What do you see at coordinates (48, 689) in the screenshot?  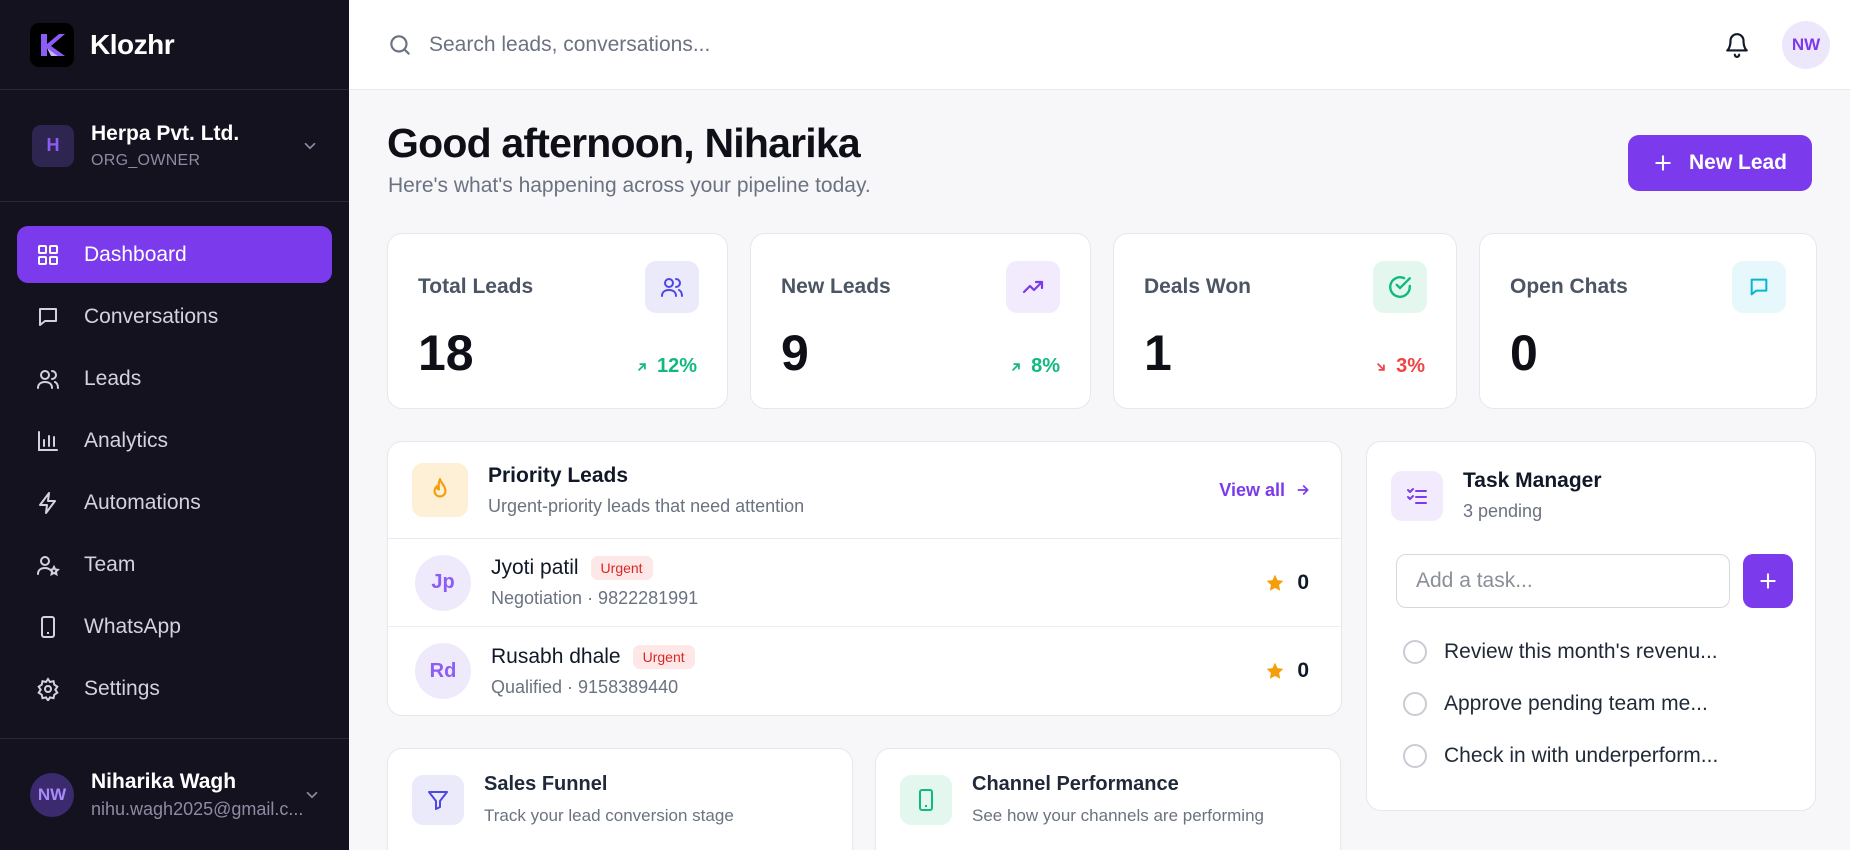 I see `gear-icon` at bounding box center [48, 689].